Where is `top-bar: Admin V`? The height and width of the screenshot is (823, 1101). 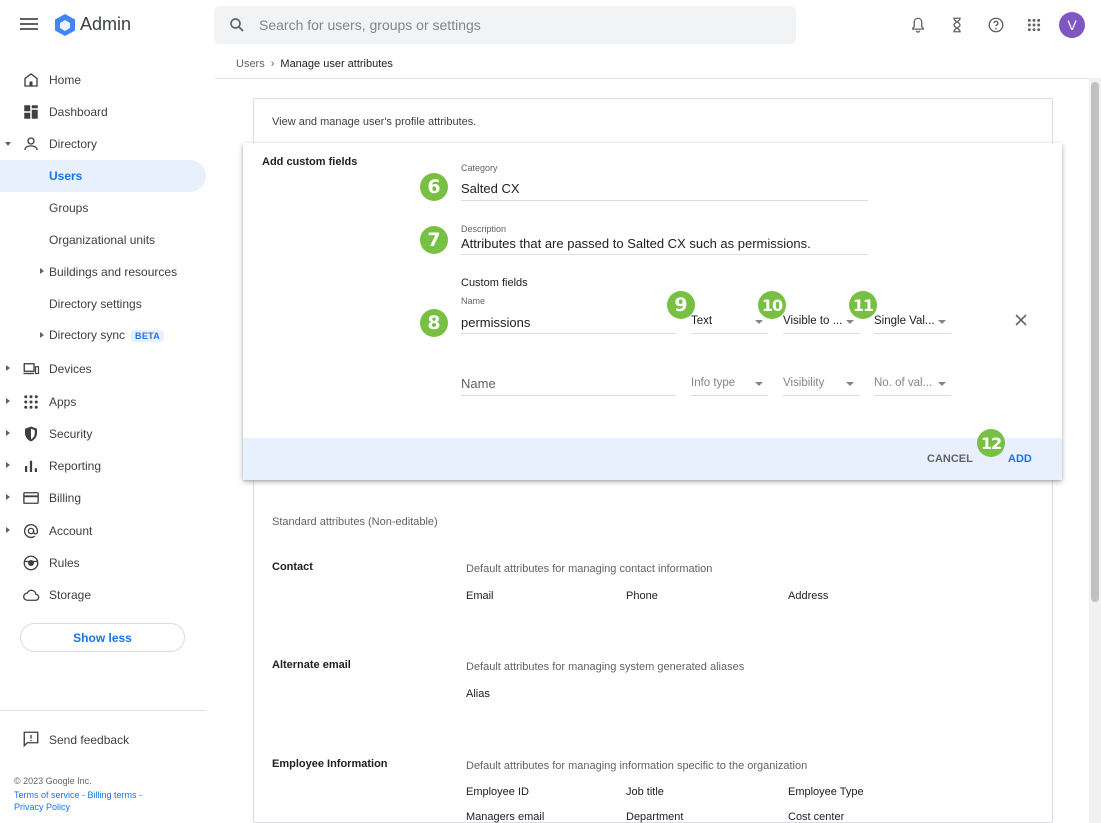
top-bar: Admin V is located at coordinates (550, 25).